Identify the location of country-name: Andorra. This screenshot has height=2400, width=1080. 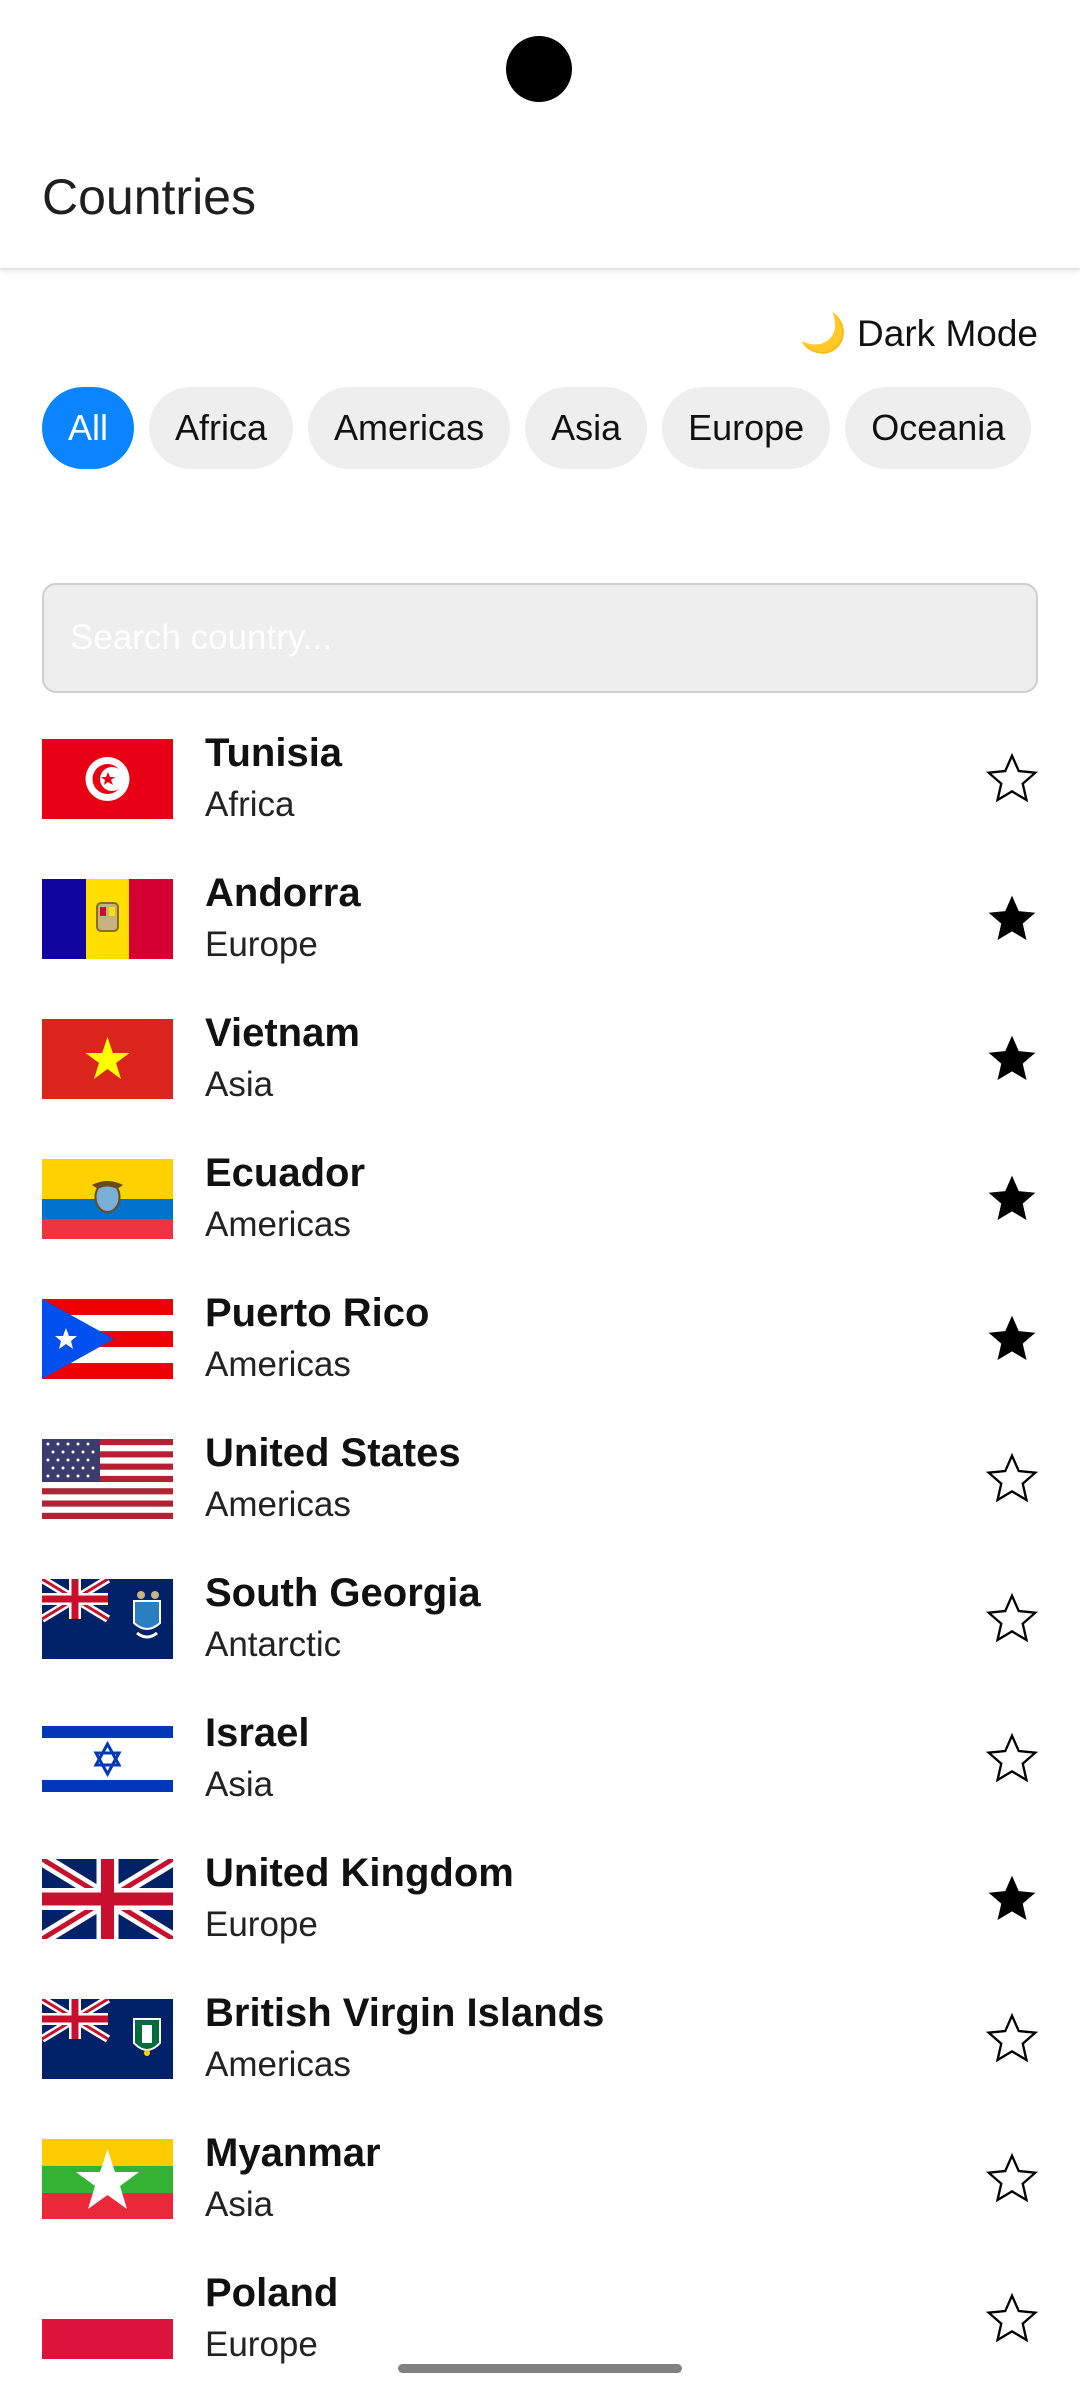
(283, 893).